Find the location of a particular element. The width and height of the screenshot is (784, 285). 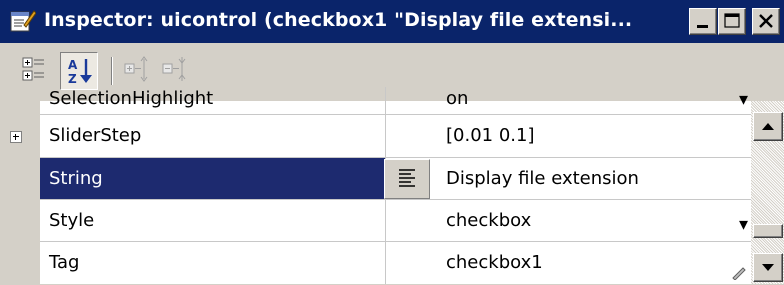

scroll-down-arrow-icon is located at coordinates (768, 267).